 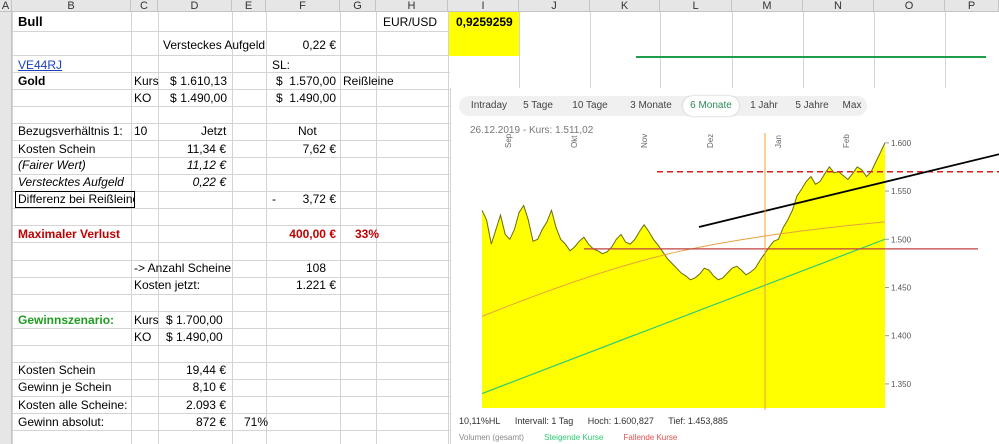 I want to click on footer-interval: Intervall: 1 Tag, so click(x=544, y=421).